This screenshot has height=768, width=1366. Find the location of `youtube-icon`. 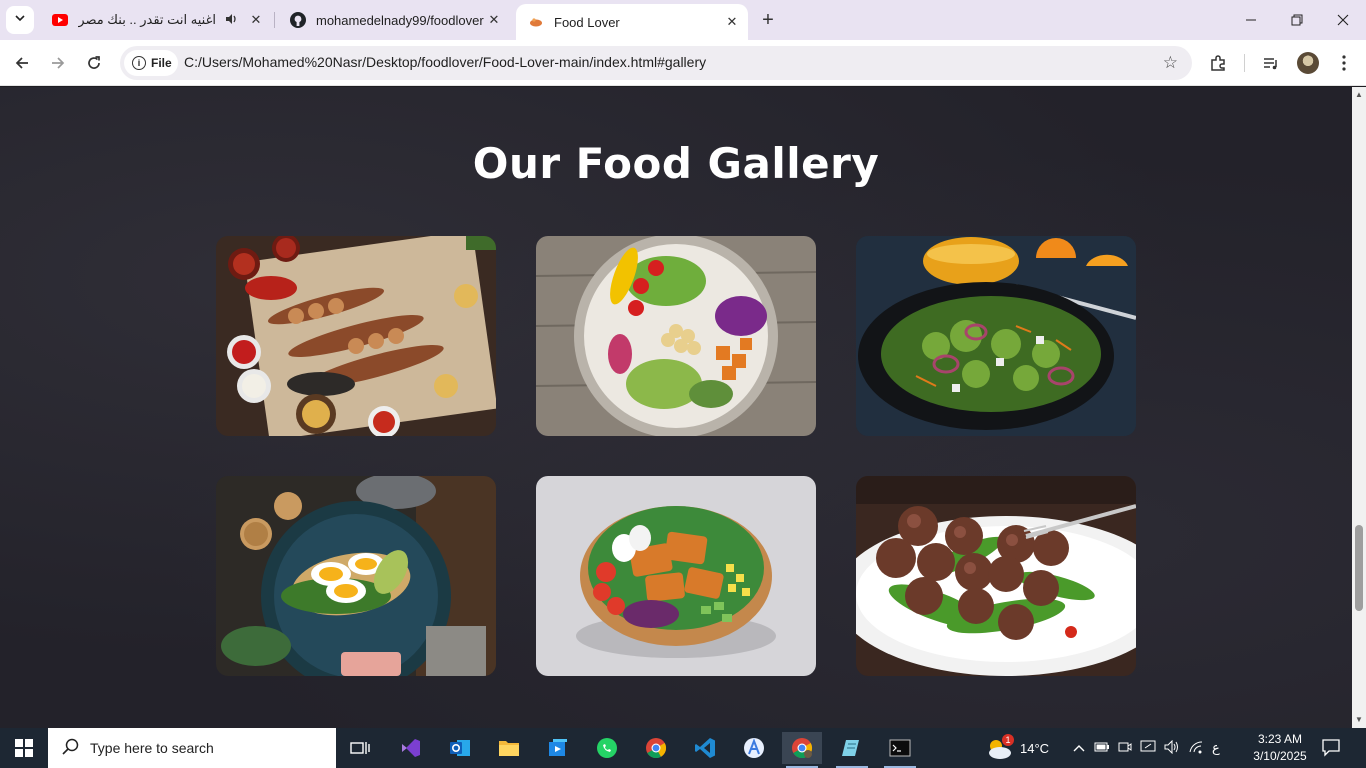

youtube-icon is located at coordinates (60, 20).